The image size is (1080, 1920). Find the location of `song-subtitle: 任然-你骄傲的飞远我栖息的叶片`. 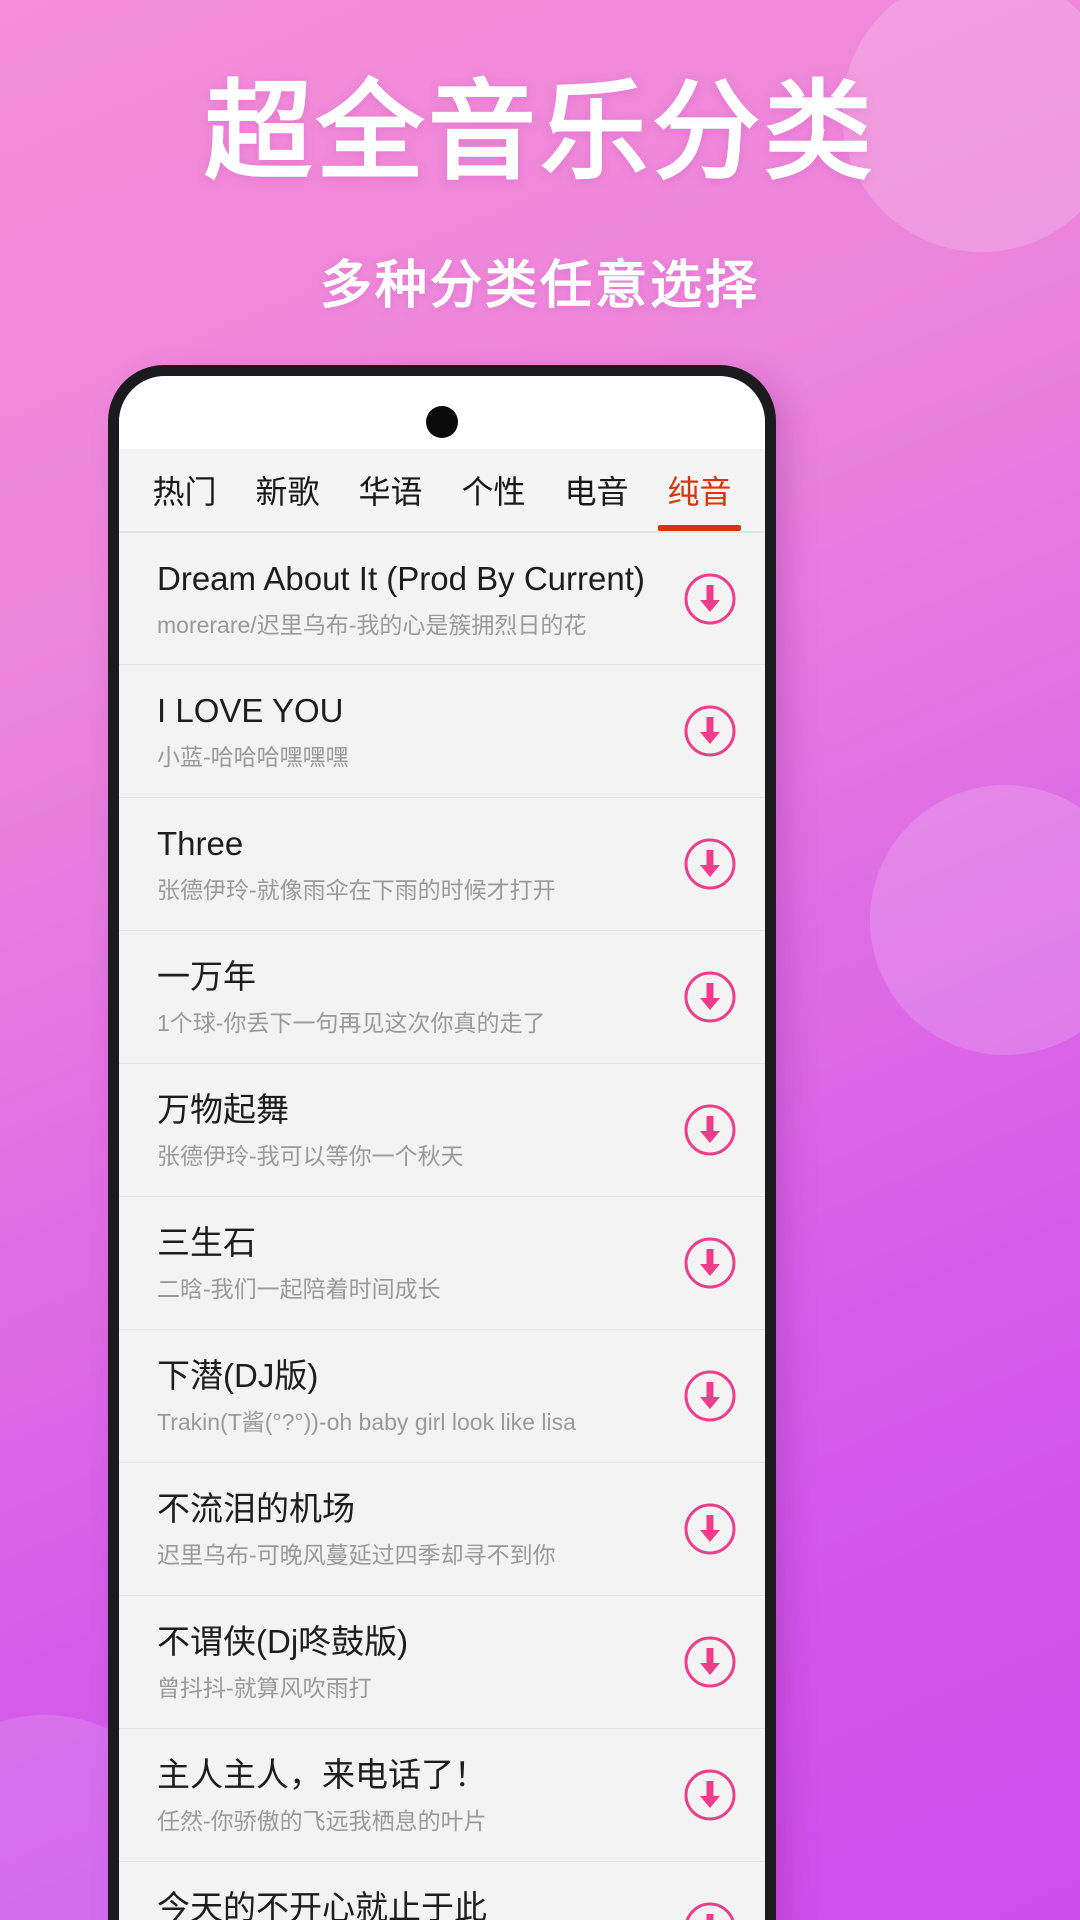

song-subtitle: 任然-你骄傲的飞远我栖息的叶片 is located at coordinates (322, 1821).